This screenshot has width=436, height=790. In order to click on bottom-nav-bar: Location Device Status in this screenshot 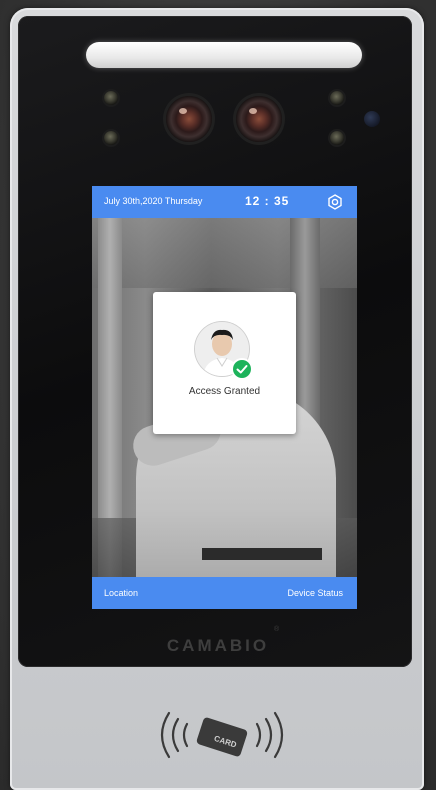, I will do `click(224, 593)`.